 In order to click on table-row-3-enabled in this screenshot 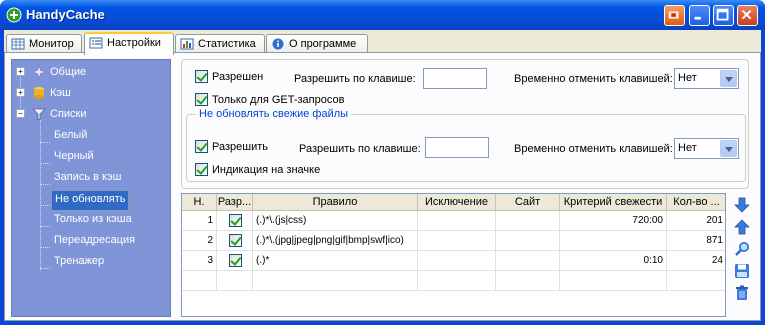, I will do `click(235, 261)`.